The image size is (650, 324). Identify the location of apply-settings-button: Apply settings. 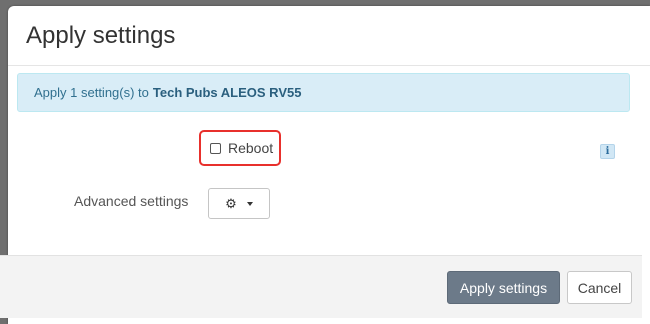
(503, 287).